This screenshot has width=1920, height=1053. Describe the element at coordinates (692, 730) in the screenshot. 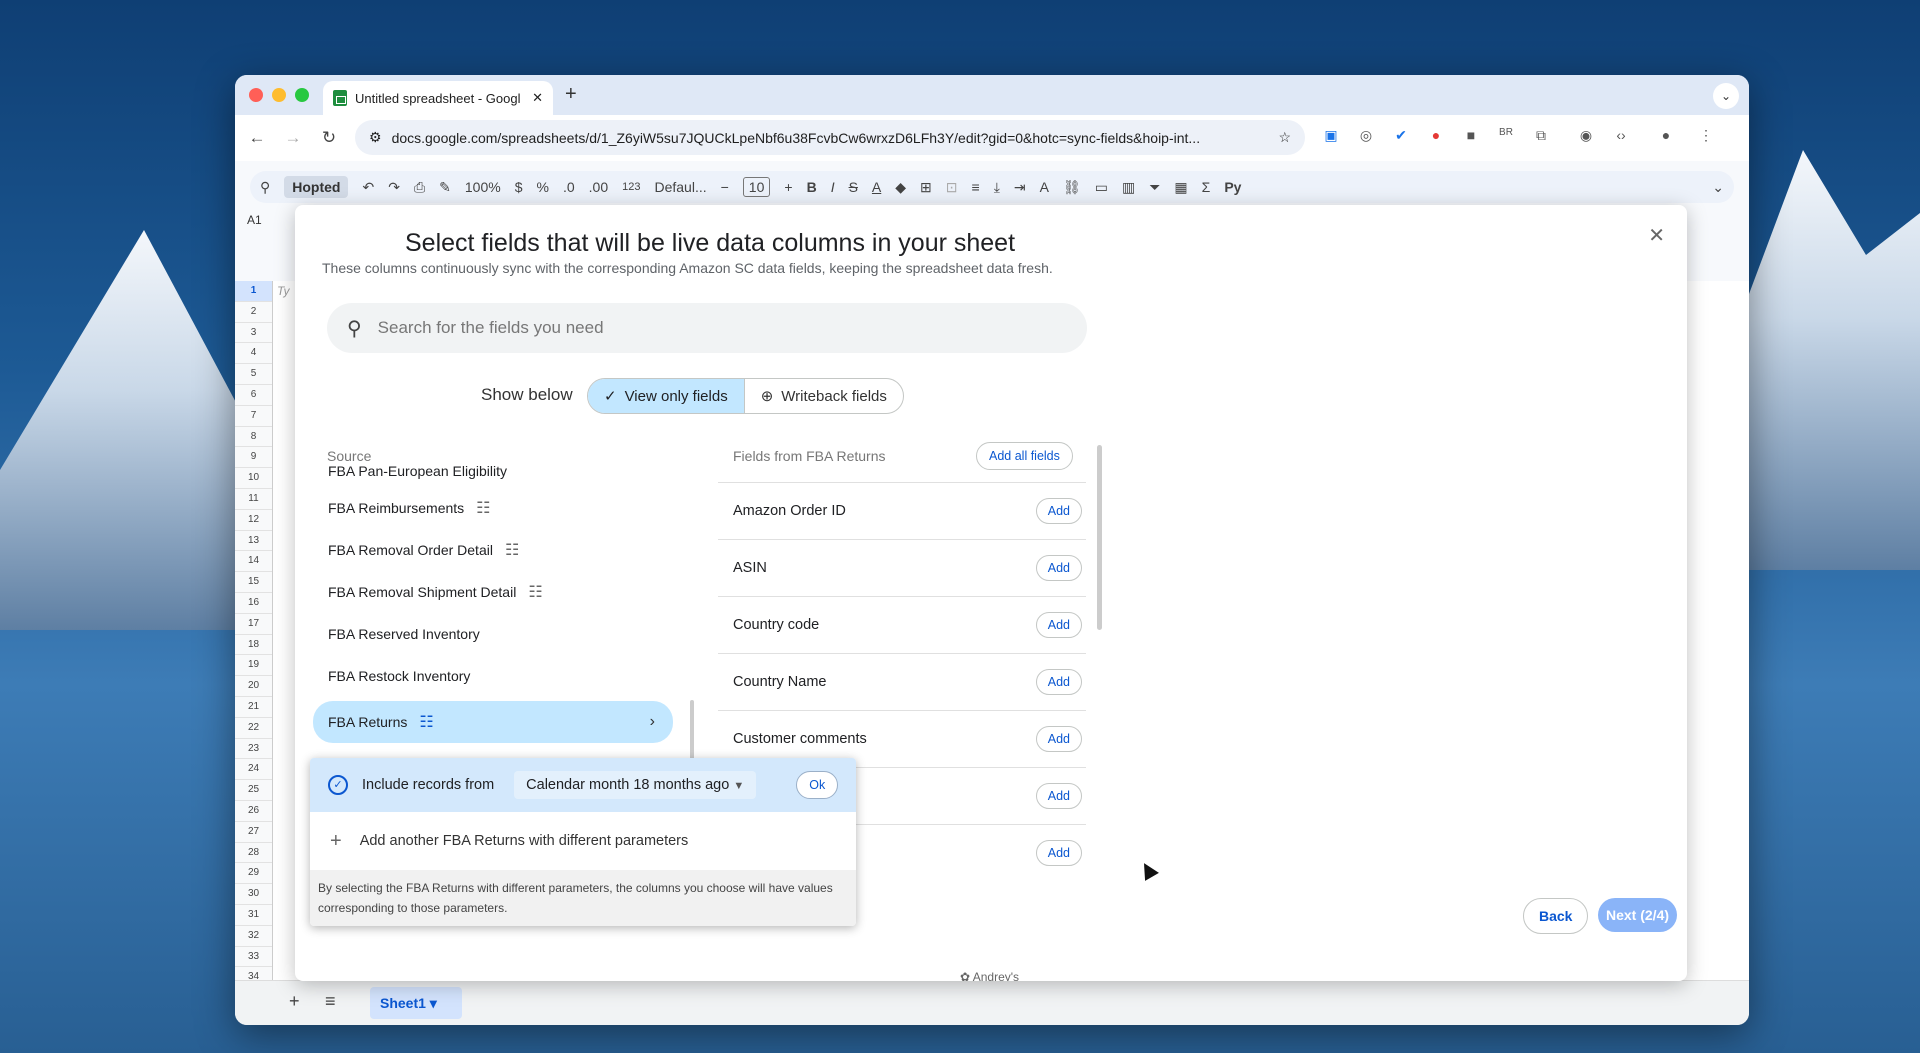

I see `source-scrollbar` at that location.